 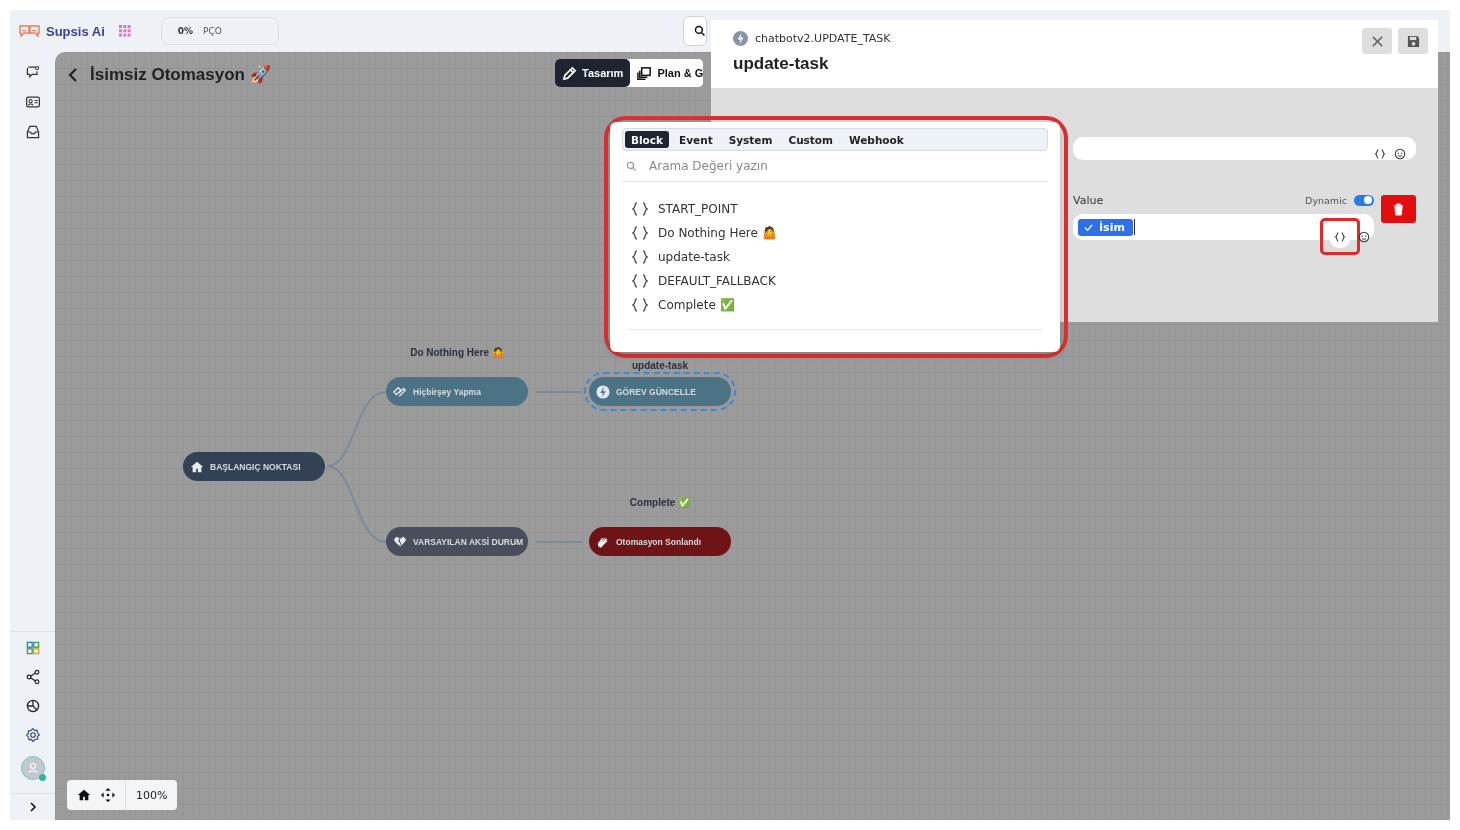 What do you see at coordinates (660, 366) in the screenshot?
I see `node-caption: update-task` at bounding box center [660, 366].